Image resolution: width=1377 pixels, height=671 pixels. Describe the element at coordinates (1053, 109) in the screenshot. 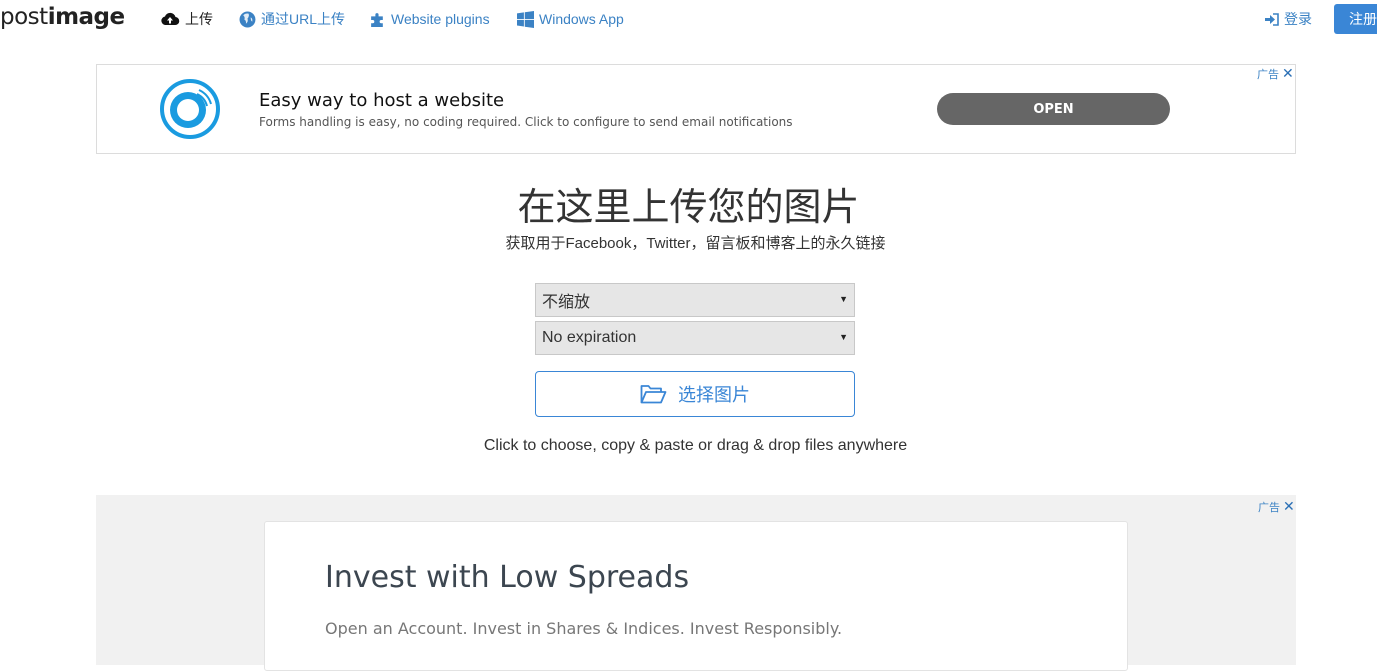

I see `ad-open-button: OPEN` at that location.